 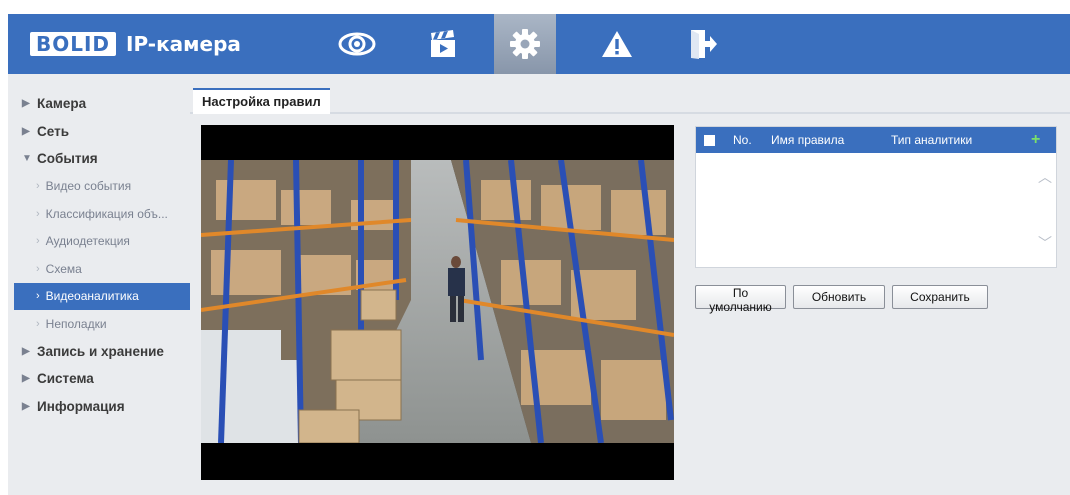 I want to click on gear-icon, so click(x=525, y=44).